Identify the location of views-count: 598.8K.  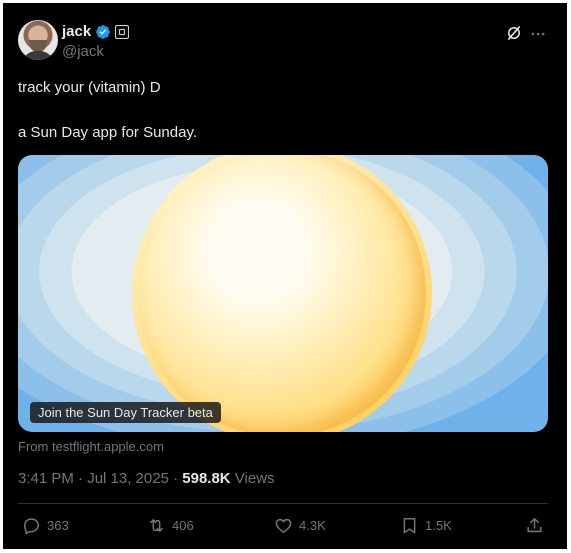
(206, 478).